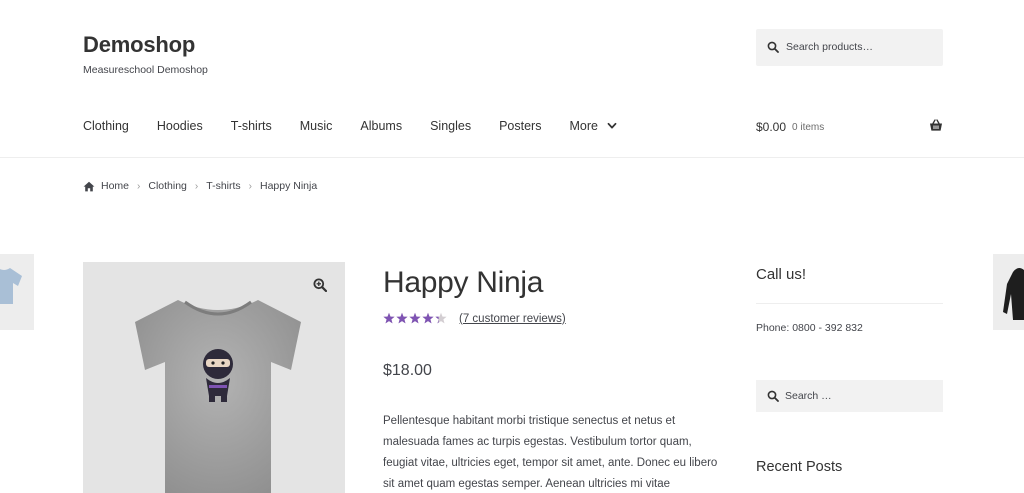 This screenshot has height=493, width=1024. What do you see at coordinates (583, 126) in the screenshot?
I see `nav-item-more-label: More` at bounding box center [583, 126].